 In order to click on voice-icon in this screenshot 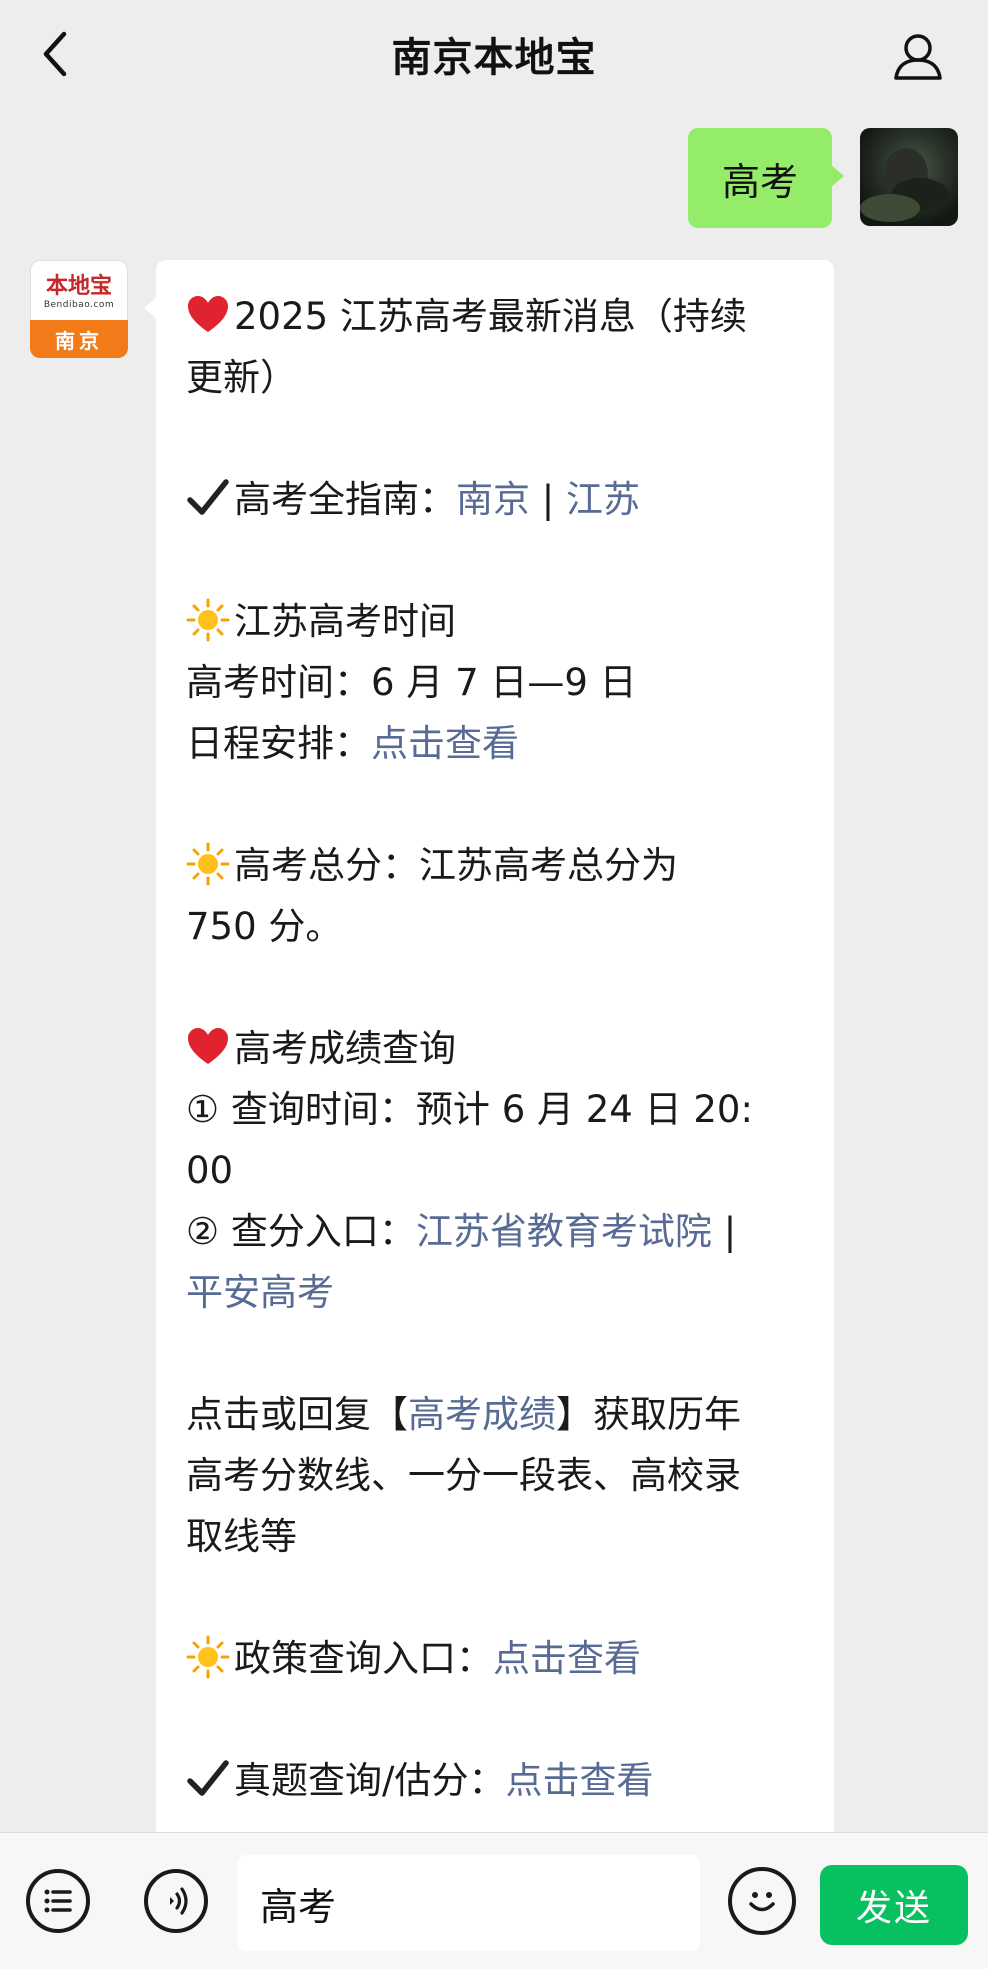, I will do `click(179, 1901)`.